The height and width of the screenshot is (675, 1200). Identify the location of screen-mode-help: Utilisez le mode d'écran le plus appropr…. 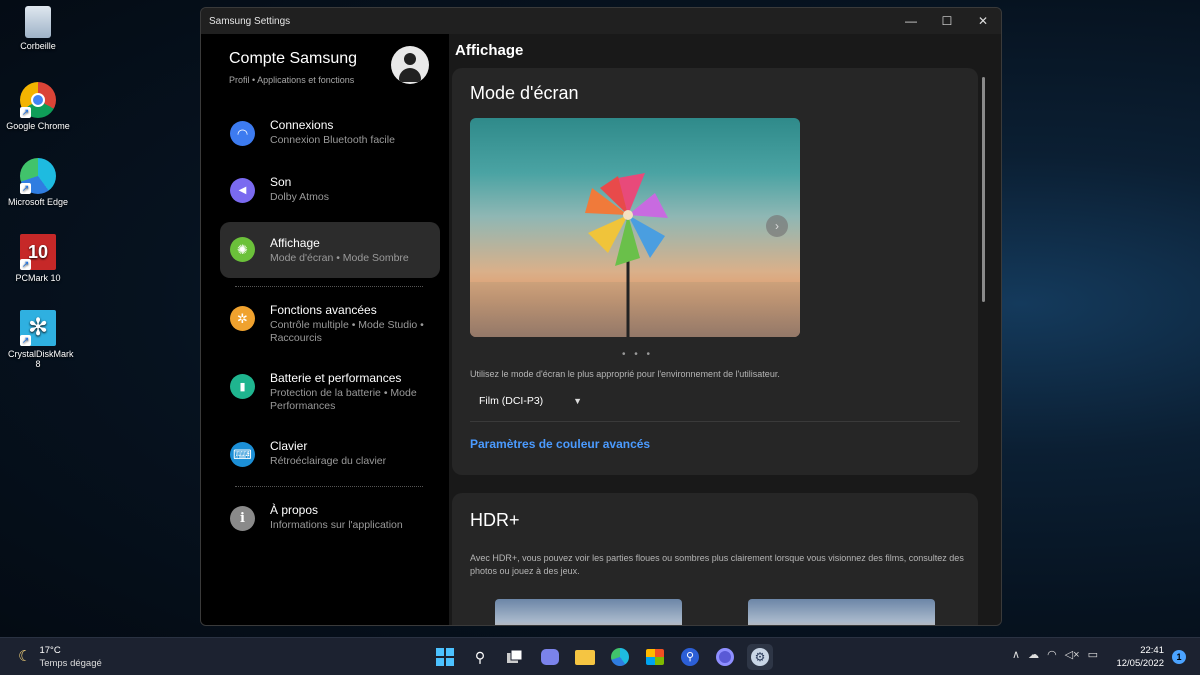
(625, 374).